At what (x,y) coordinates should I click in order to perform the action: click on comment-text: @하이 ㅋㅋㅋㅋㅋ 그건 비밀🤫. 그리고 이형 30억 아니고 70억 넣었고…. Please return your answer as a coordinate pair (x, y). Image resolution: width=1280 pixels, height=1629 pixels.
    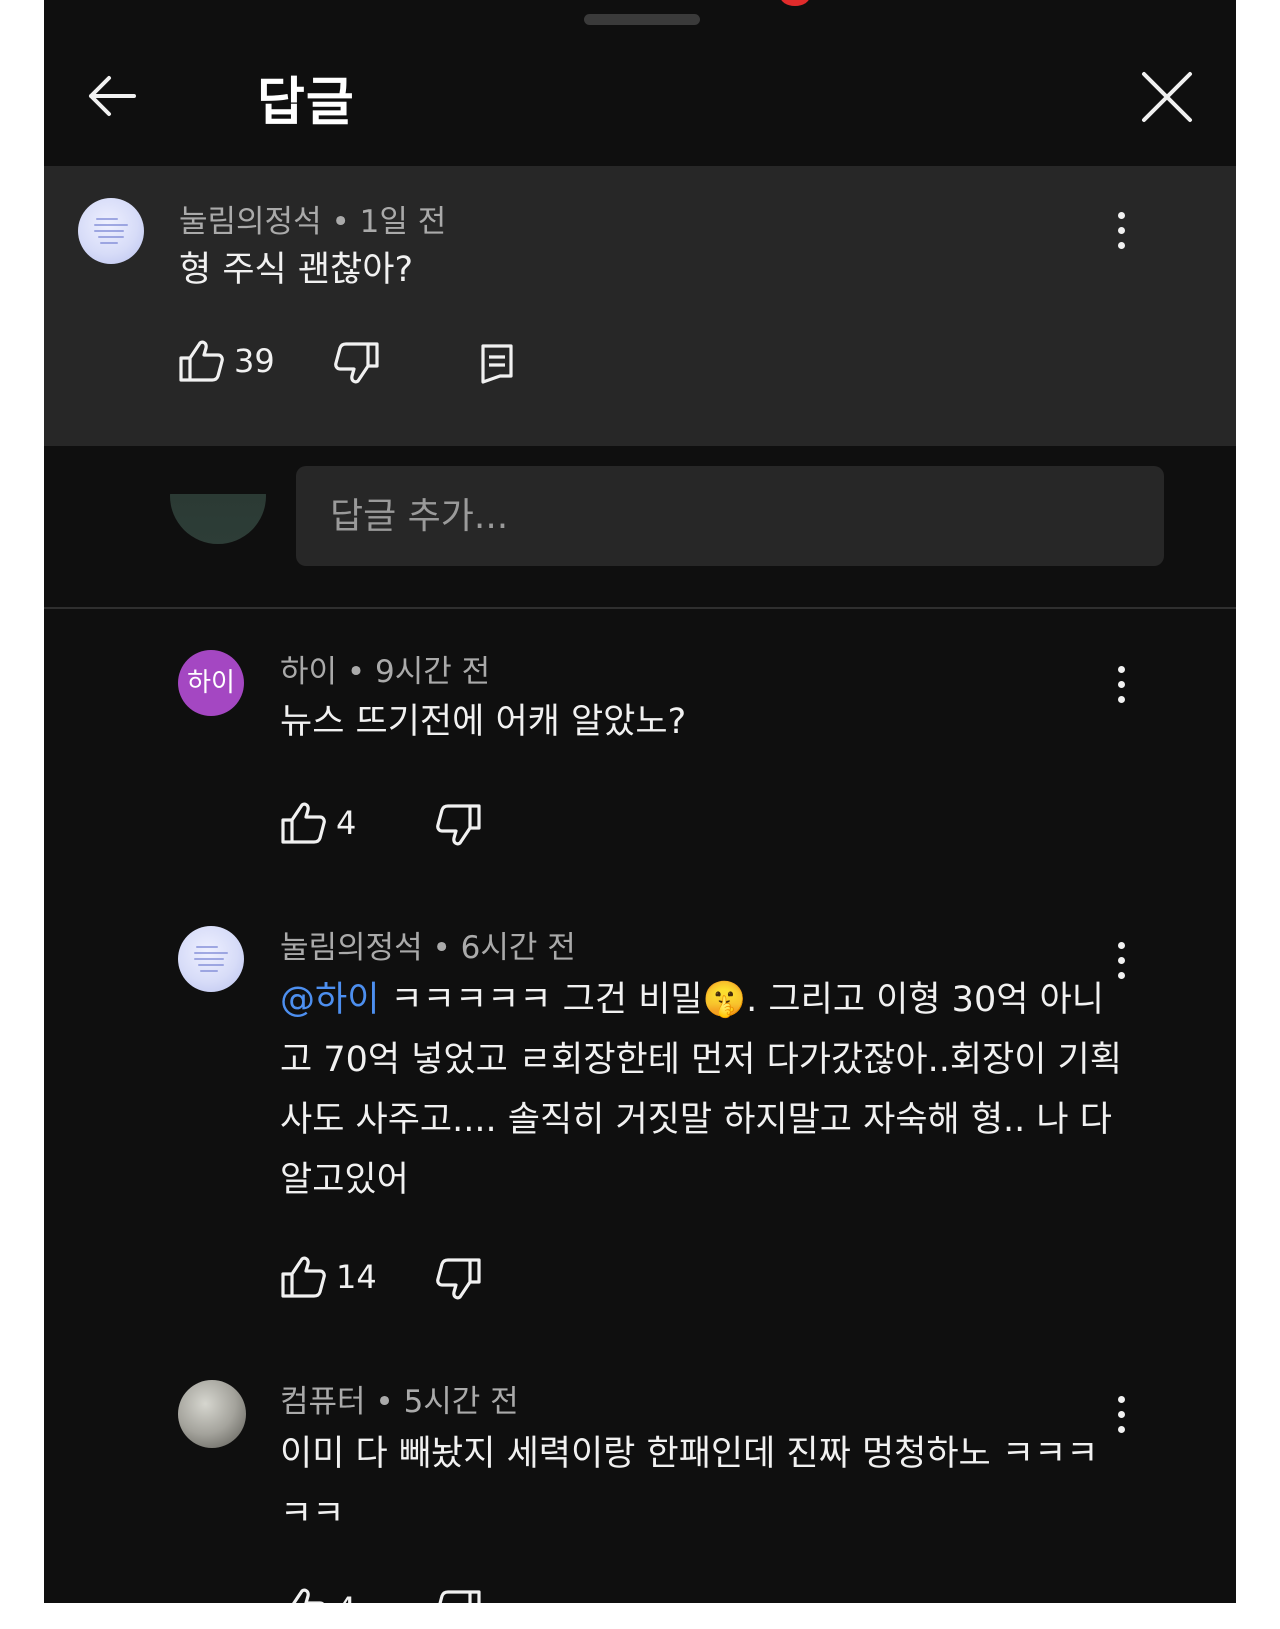
    Looking at the image, I should click on (705, 1090).